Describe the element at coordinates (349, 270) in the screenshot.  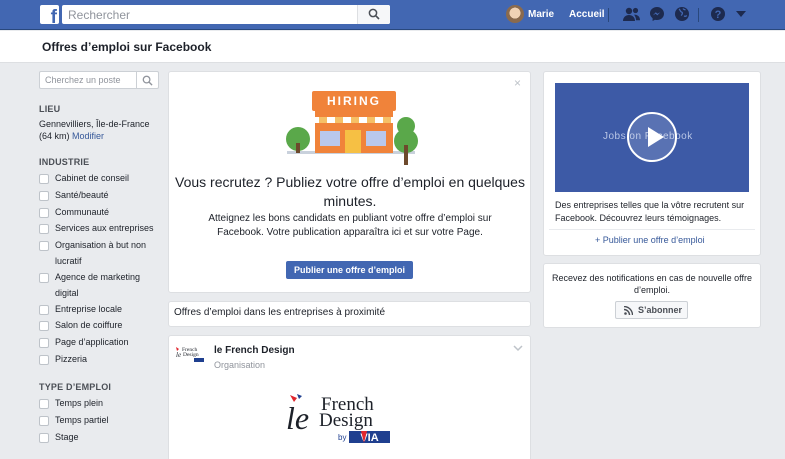
I see `post-job-button: Publier une offre d’emploi` at that location.